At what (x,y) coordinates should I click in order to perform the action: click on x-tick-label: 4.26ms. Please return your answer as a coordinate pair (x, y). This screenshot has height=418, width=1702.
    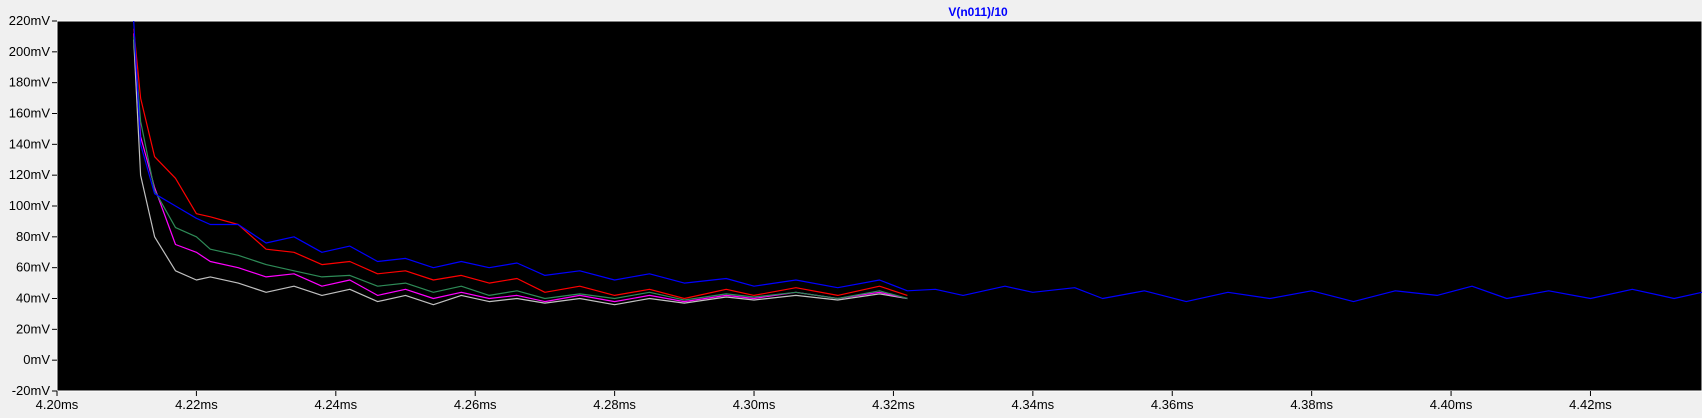
    Looking at the image, I should click on (475, 404).